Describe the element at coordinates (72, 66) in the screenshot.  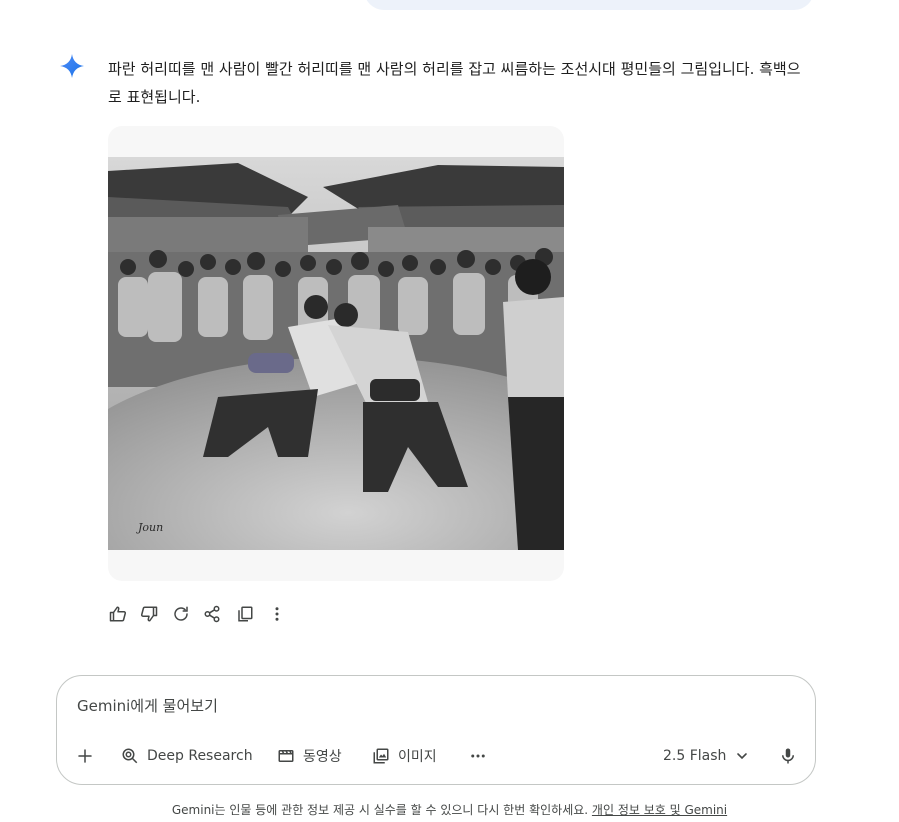
I see `gemini-sparkle-icon` at that location.